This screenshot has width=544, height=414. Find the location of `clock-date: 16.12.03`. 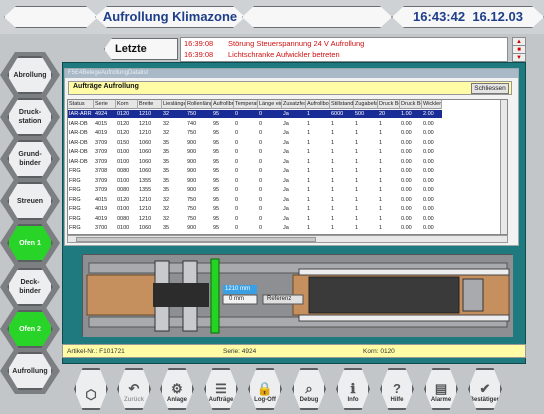

clock-date: 16.12.03 is located at coordinates (497, 16).